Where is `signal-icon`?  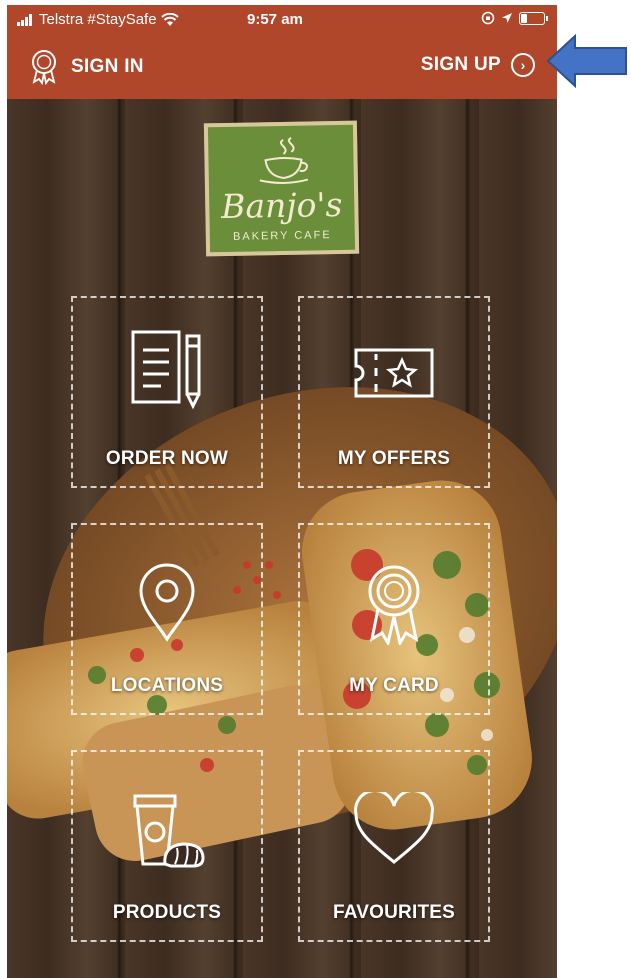
signal-icon is located at coordinates (24, 19).